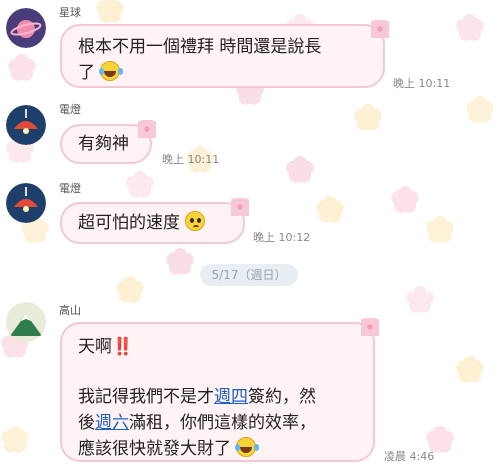  Describe the element at coordinates (112, 423) in the screenshot. I see `date-link-saturday: 週六` at that location.